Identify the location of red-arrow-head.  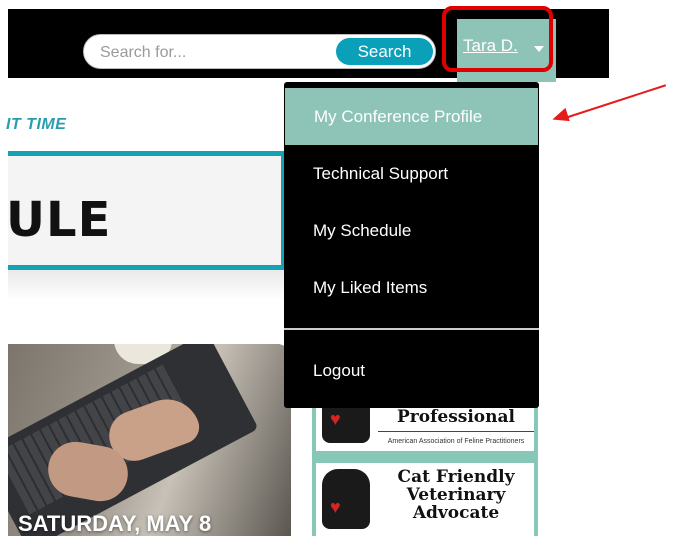
(560, 117).